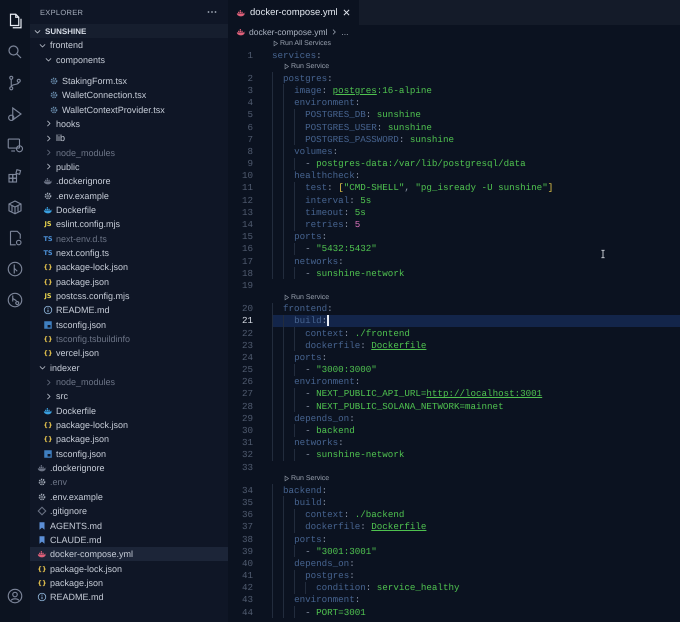 The image size is (680, 622). Describe the element at coordinates (247, 454) in the screenshot. I see `line-number: 32` at that location.